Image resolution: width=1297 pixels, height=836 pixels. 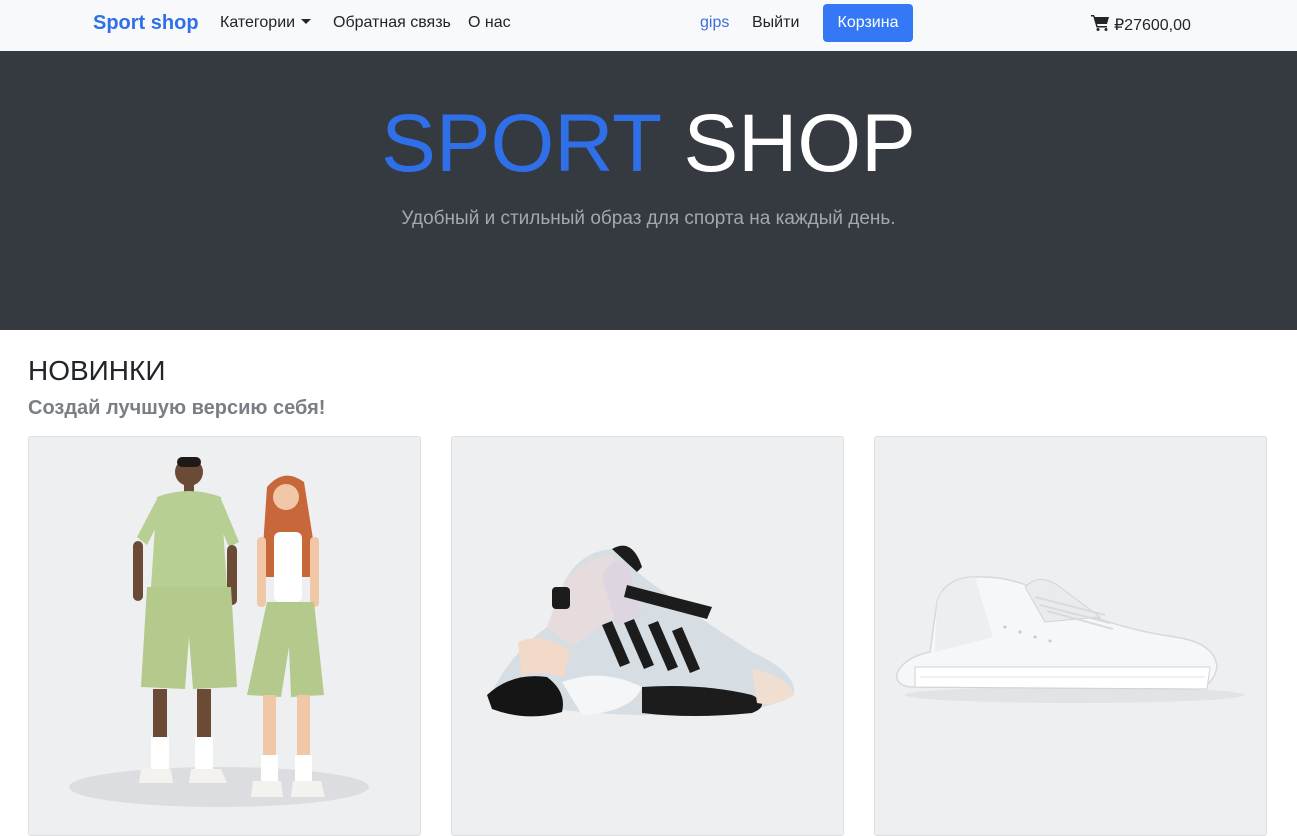 I want to click on user-profile-link: gips, so click(x=714, y=23).